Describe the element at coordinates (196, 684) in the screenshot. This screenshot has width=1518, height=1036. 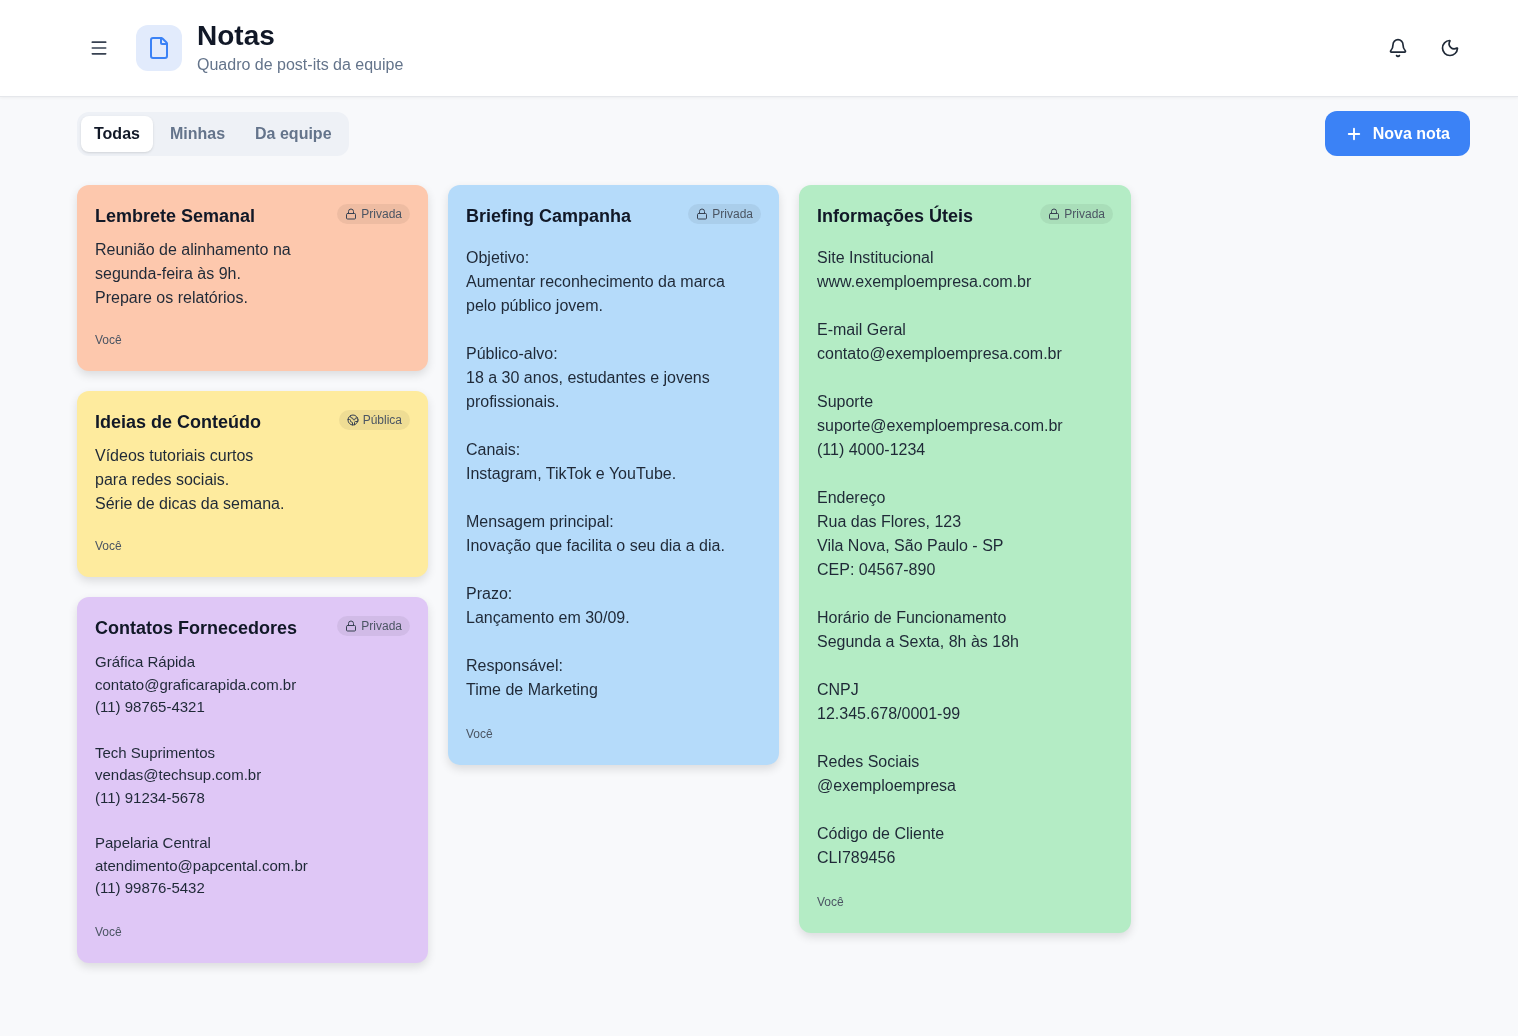
I see `note-text: Gráfica Rápida contato@graficarapida.com.br (11) 98765-4321` at that location.